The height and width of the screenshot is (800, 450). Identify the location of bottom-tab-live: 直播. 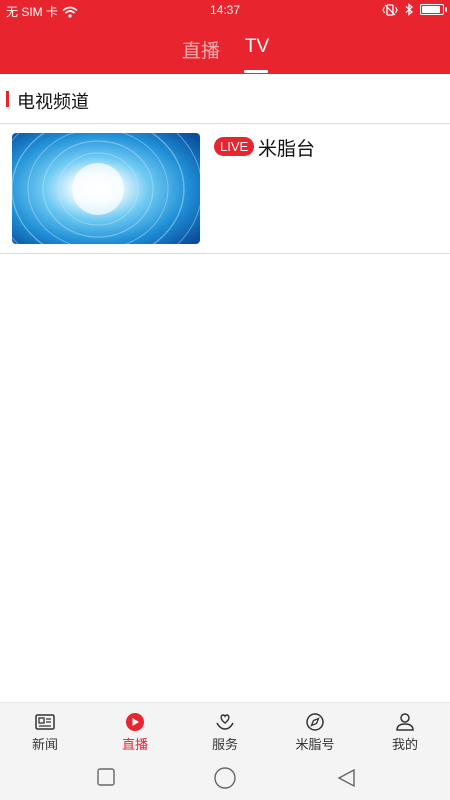
(135, 731).